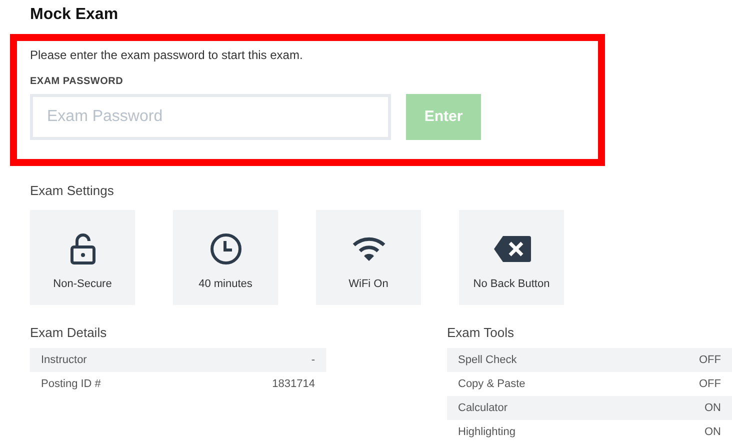 This screenshot has height=441, width=732. Describe the element at coordinates (487, 432) in the screenshot. I see `row-label: Highlighting` at that location.